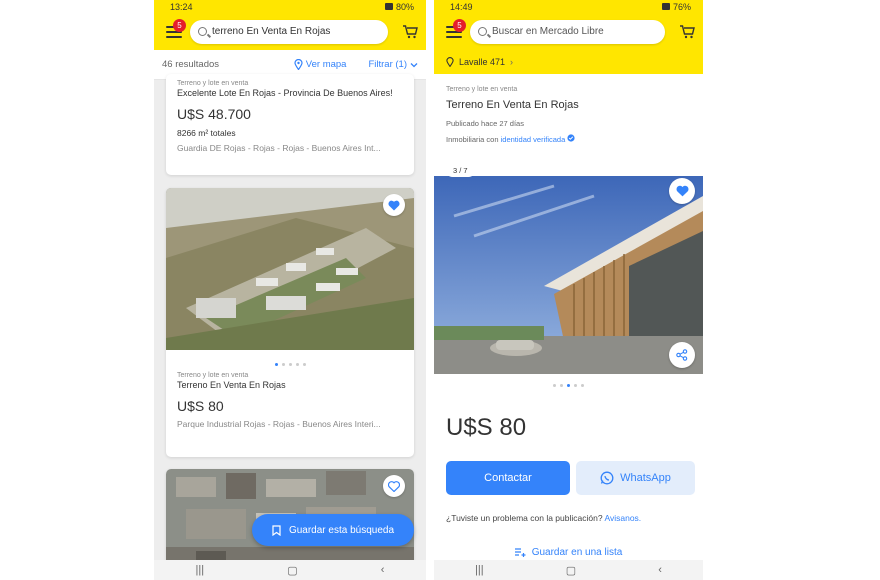 The image size is (880, 580). I want to click on seller-info: Inmobiliaria con identidad verificada, so click(568, 139).